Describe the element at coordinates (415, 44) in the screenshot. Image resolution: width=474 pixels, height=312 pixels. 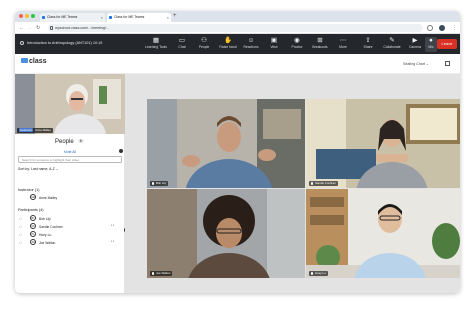
I see `camera-button: ▶ Camera` at that location.